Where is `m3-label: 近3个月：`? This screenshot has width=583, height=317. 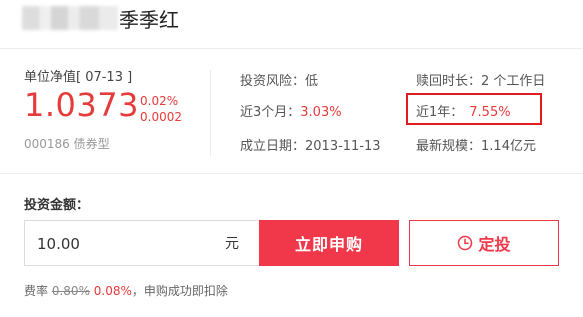 m3-label: 近3个月： is located at coordinates (270, 112).